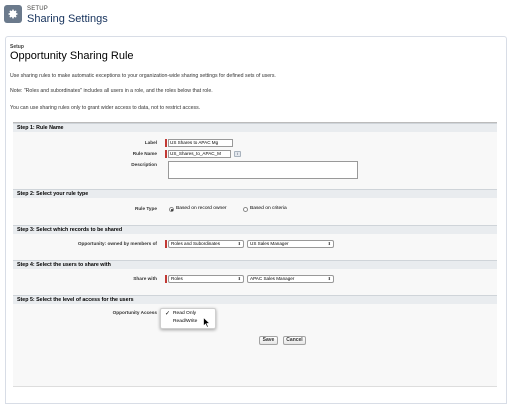 The width and height of the screenshot is (512, 404). What do you see at coordinates (245, 209) in the screenshot?
I see `radio-criteria` at bounding box center [245, 209].